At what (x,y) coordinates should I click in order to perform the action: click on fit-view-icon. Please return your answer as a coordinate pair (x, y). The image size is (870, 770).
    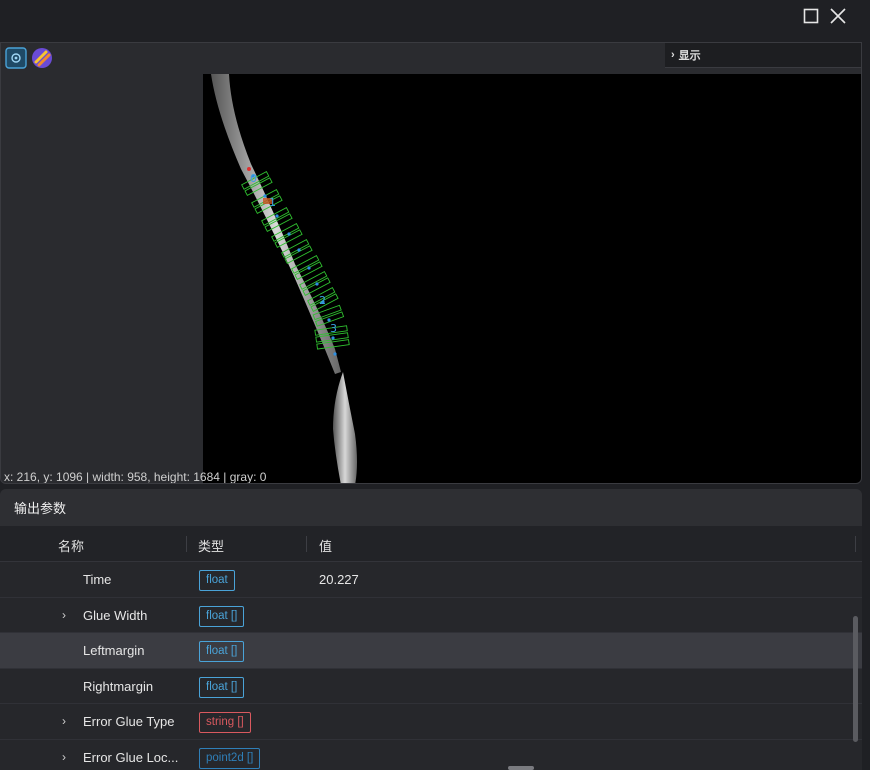
    Looking at the image, I should click on (16, 58).